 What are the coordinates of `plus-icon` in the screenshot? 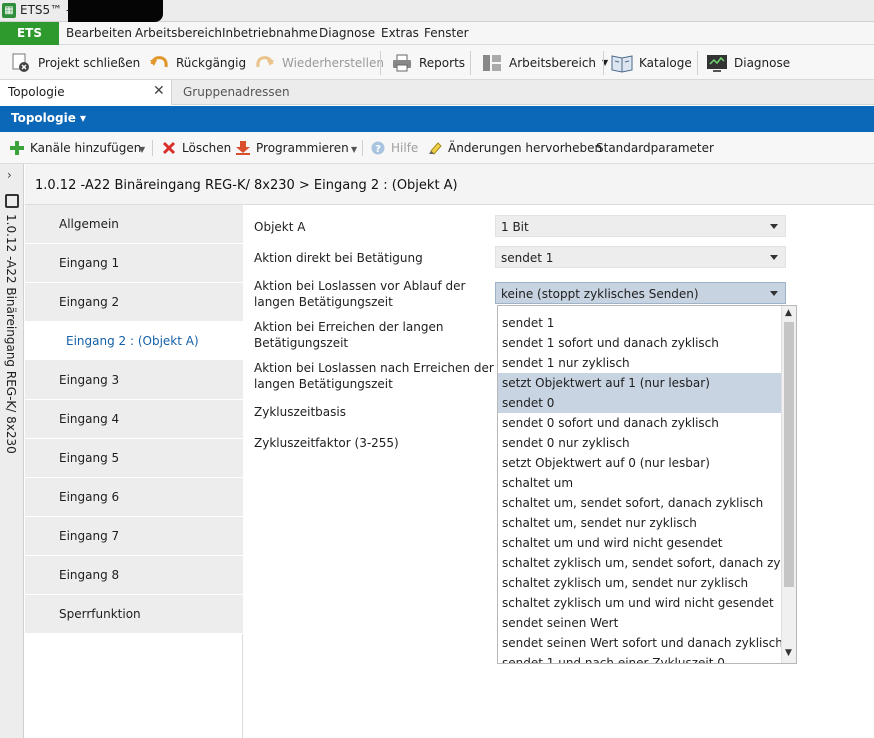 It's located at (17, 148).